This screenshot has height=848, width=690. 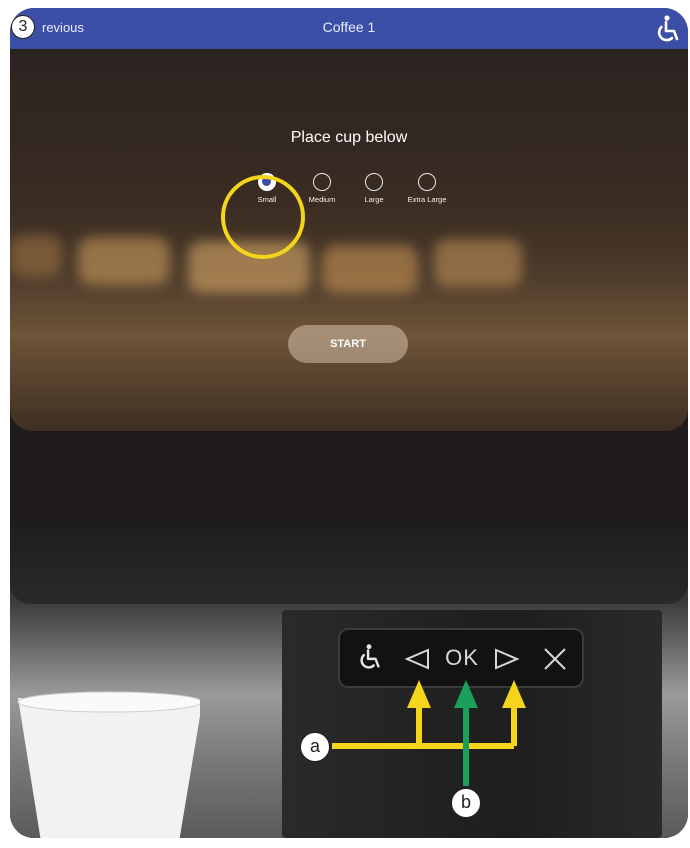 I want to click on place-cup-heading: Place cup below, so click(x=349, y=137).